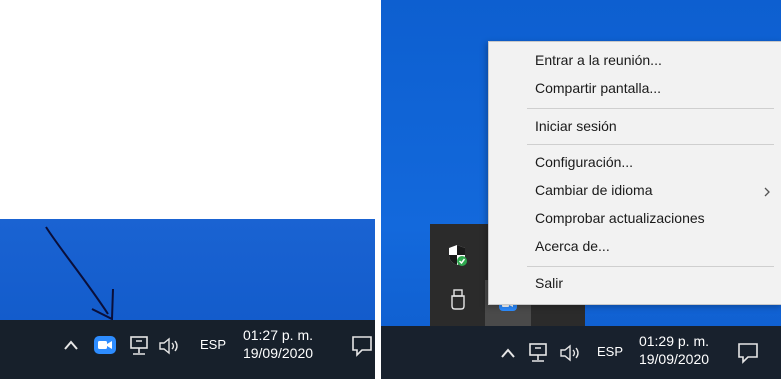 The image size is (781, 379). I want to click on zoom-tray-icon, so click(105, 345).